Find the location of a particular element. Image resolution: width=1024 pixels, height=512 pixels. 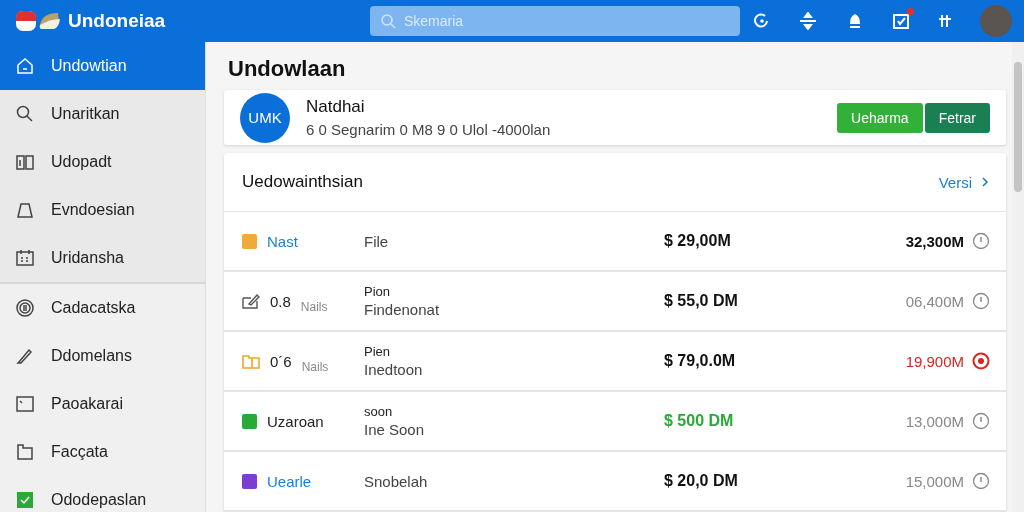

tag-icon is located at coordinates (25, 210).